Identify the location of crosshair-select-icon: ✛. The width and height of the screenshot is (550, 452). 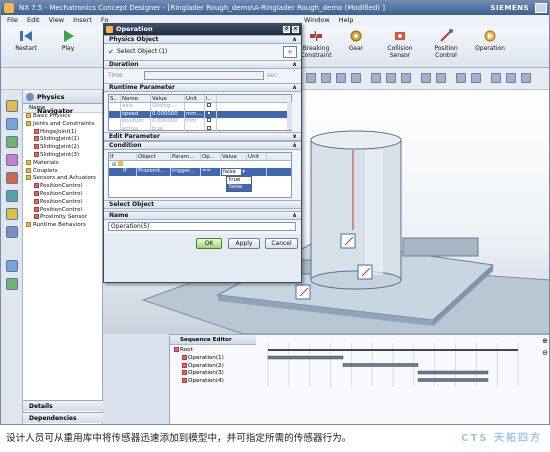
(290, 52).